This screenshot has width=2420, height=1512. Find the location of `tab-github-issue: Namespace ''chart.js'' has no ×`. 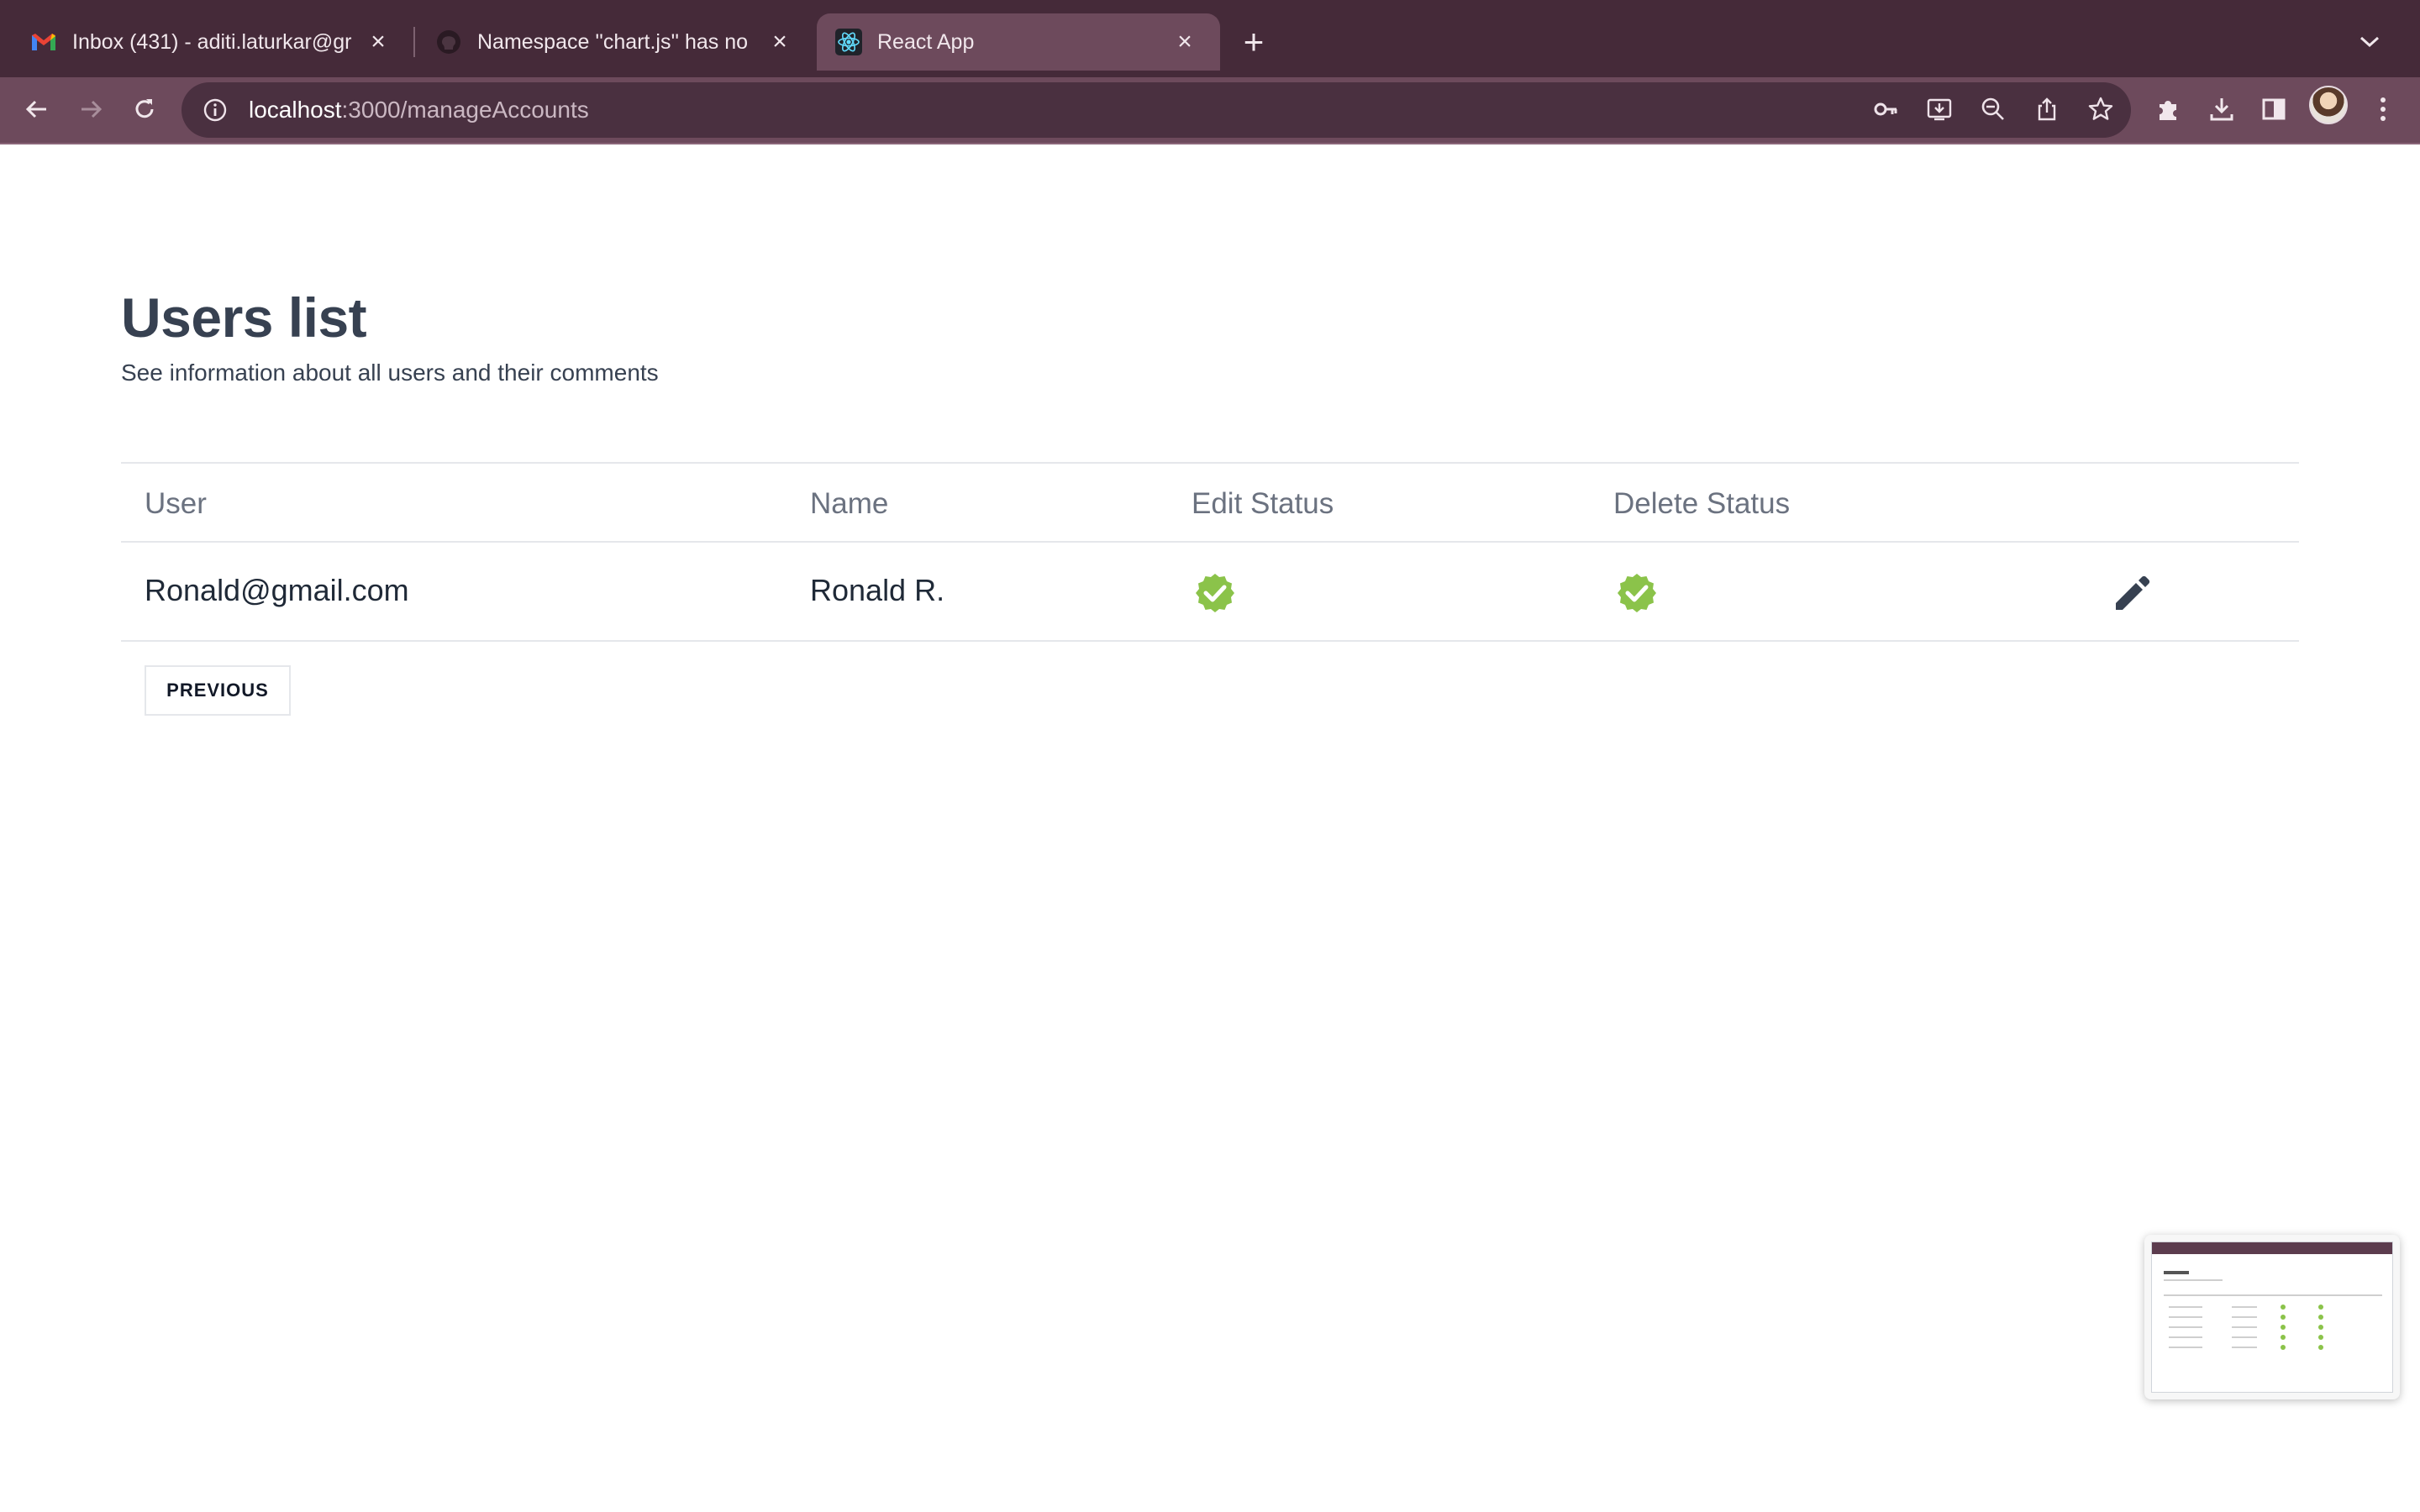

tab-github-issue: Namespace ''chart.js'' has no × is located at coordinates (617, 42).